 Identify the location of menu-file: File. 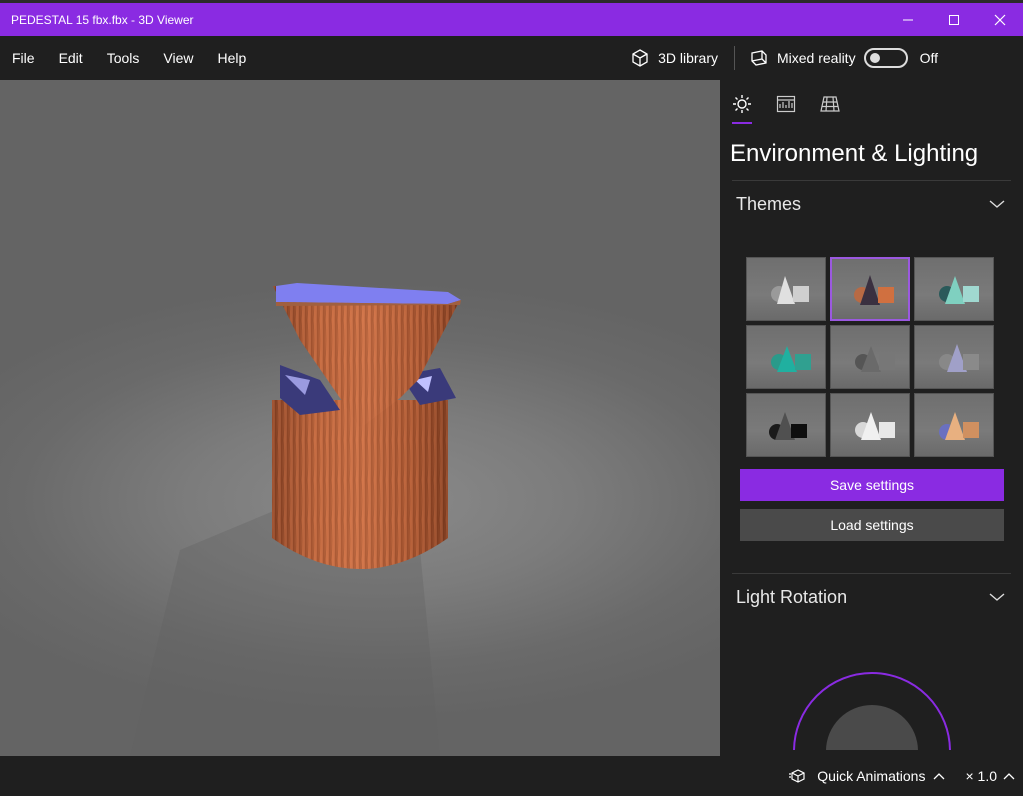
(23, 58).